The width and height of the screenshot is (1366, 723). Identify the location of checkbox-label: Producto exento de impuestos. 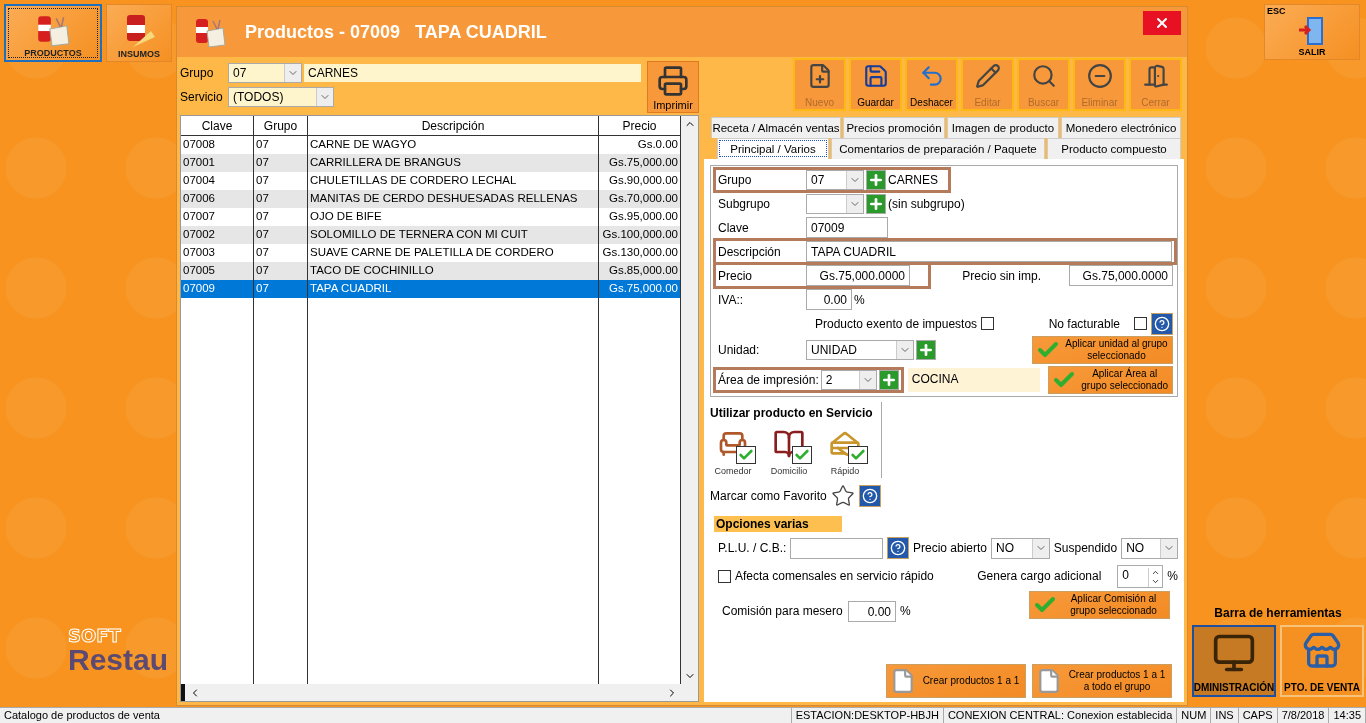
(896, 323).